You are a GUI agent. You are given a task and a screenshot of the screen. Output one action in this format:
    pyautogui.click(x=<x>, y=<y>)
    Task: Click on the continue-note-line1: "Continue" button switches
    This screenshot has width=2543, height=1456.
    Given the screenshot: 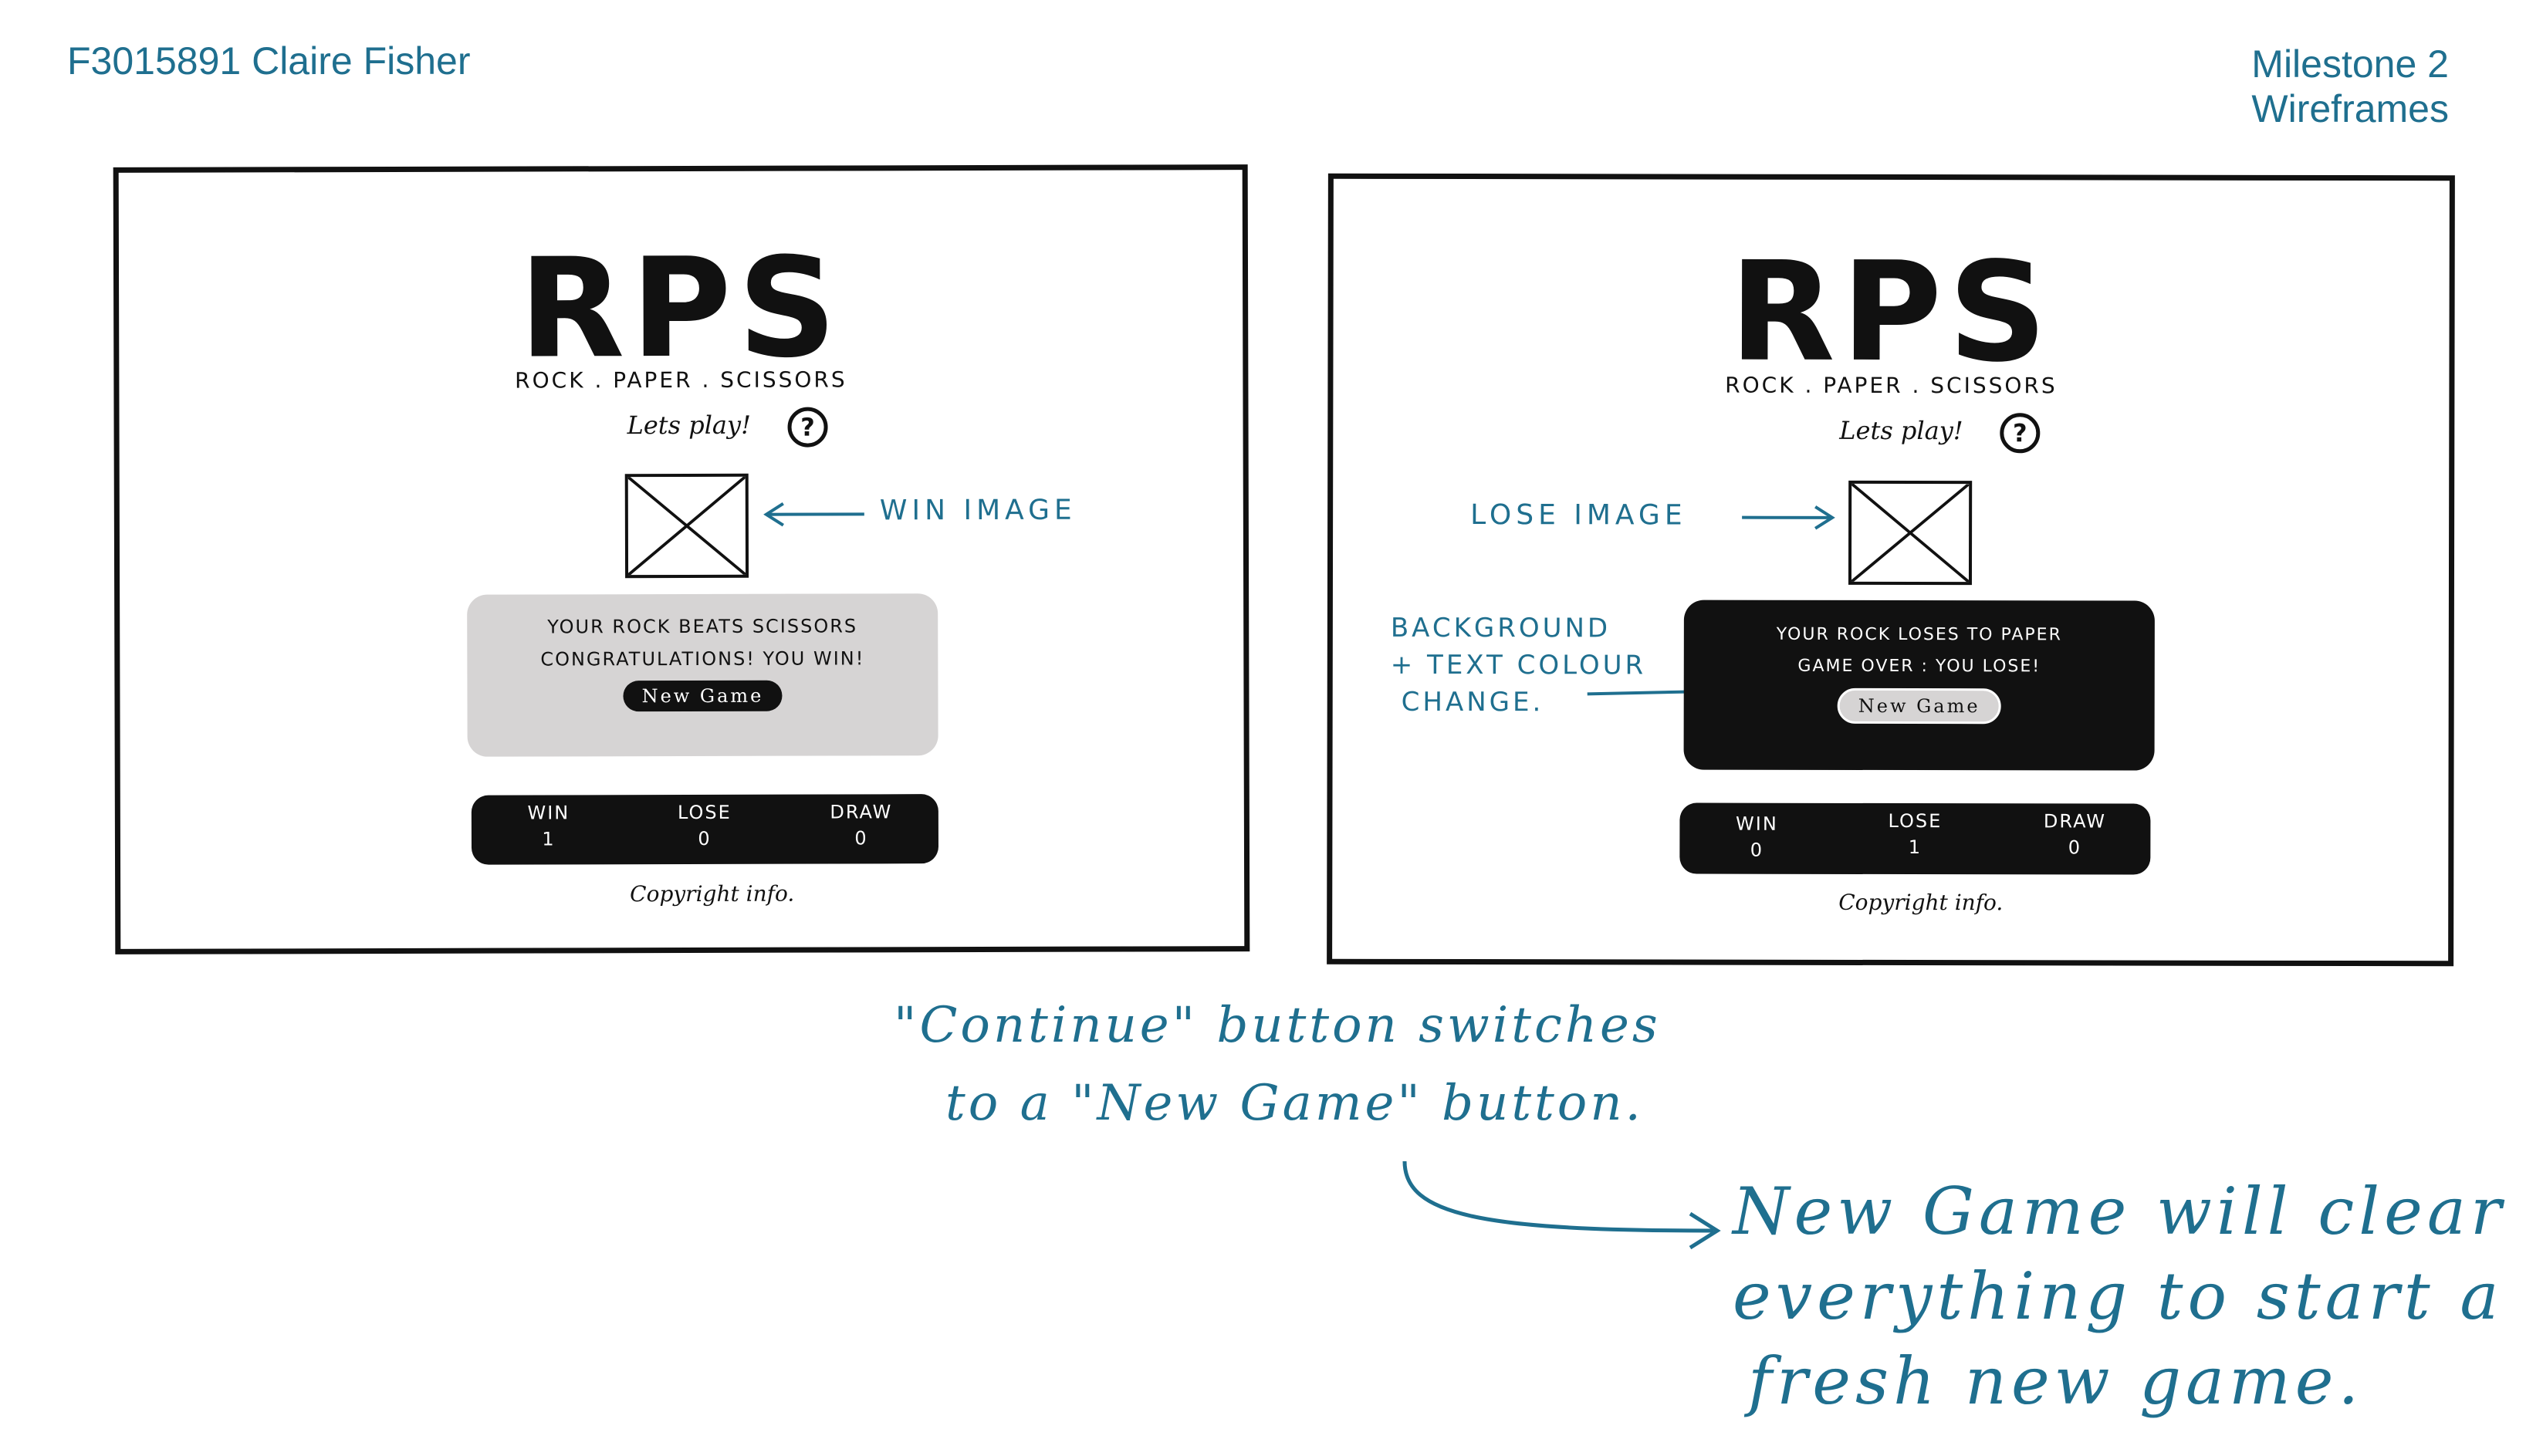 What is the action you would take?
    pyautogui.click(x=1277, y=1025)
    